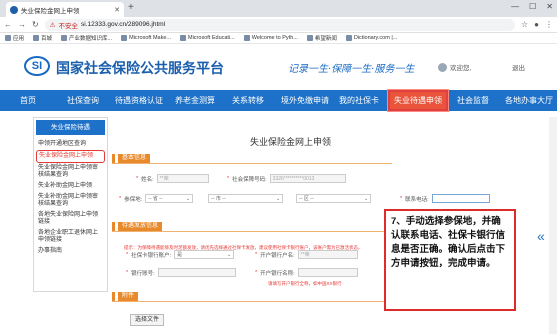  I want to click on nav-home: 首页, so click(28, 100).